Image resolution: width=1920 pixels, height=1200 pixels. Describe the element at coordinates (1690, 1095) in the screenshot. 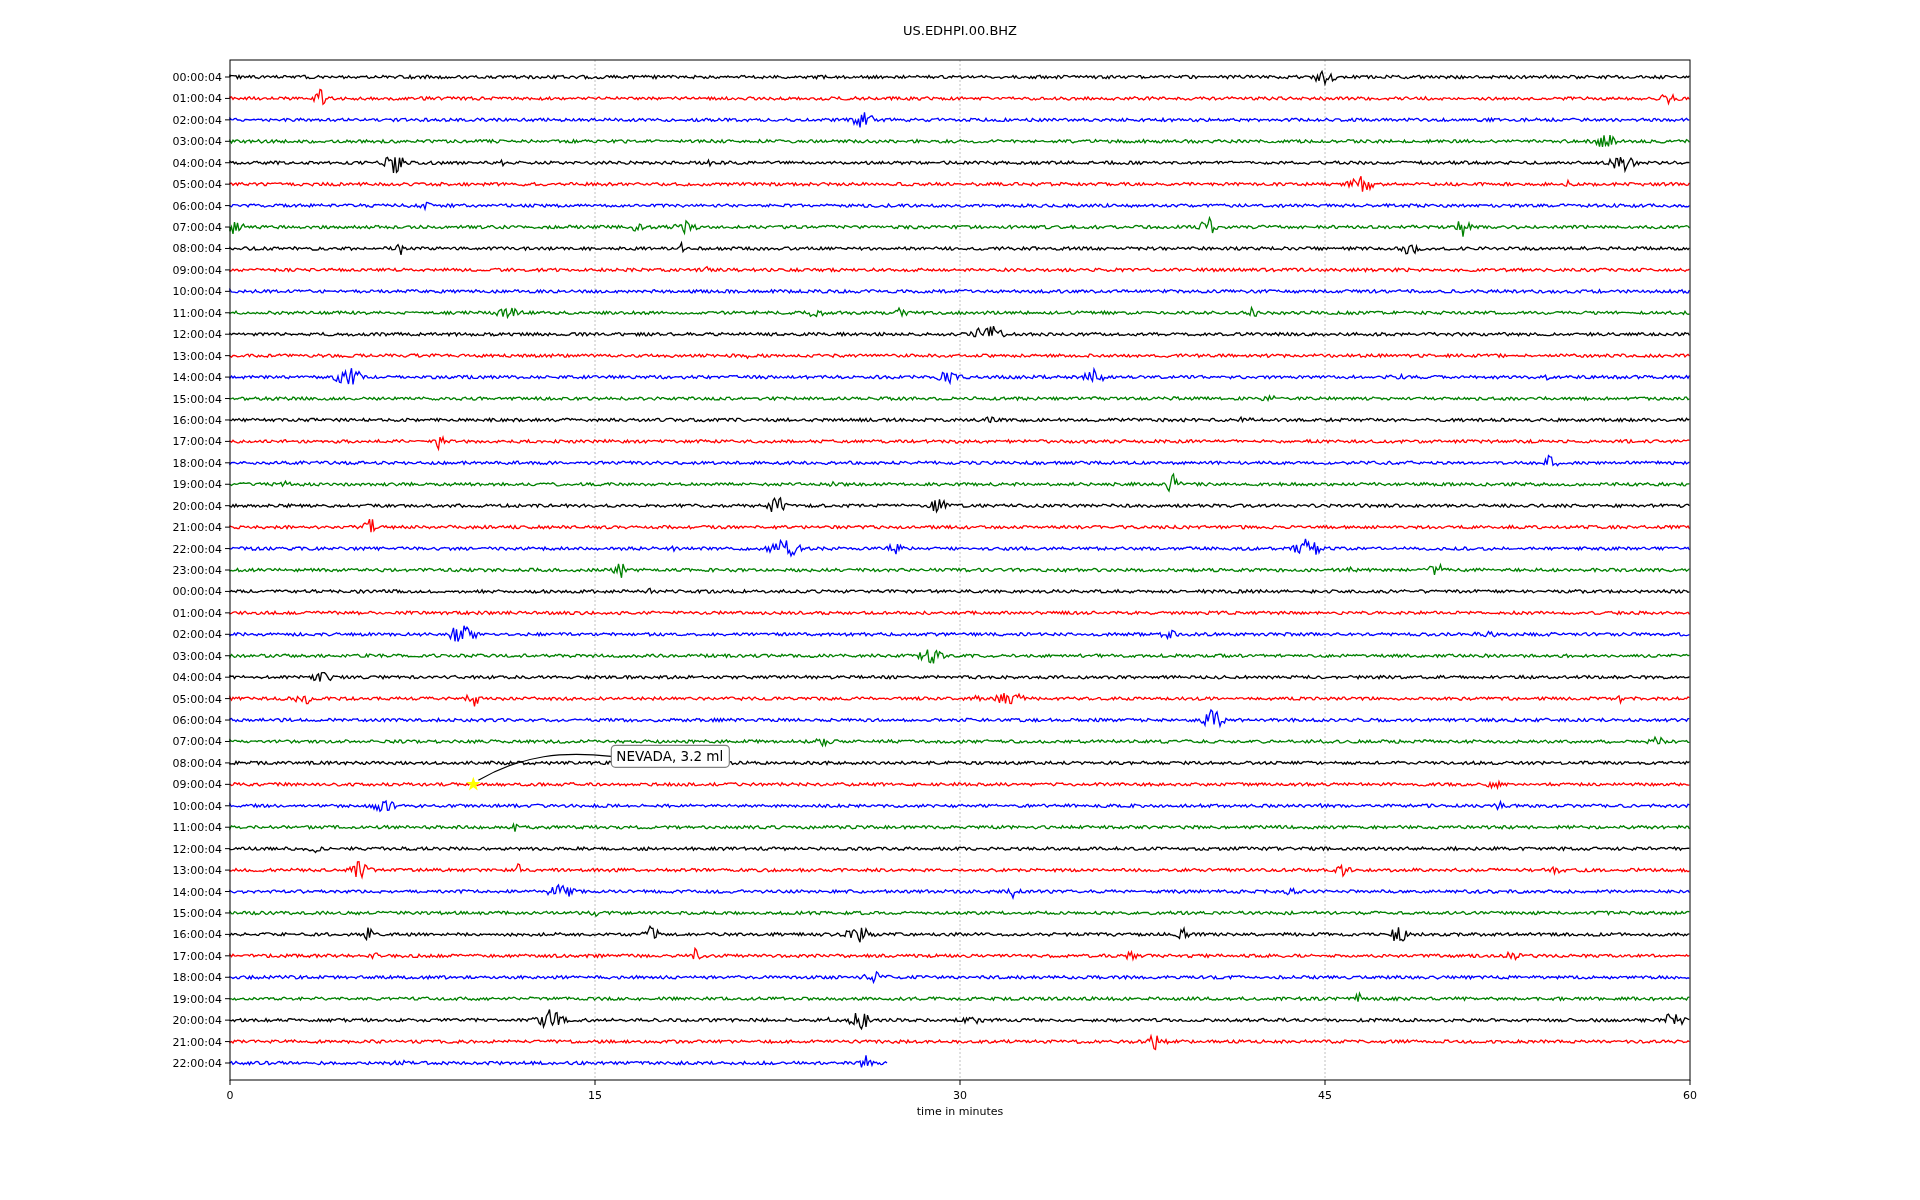

I see `x-tick-label: 60` at that location.